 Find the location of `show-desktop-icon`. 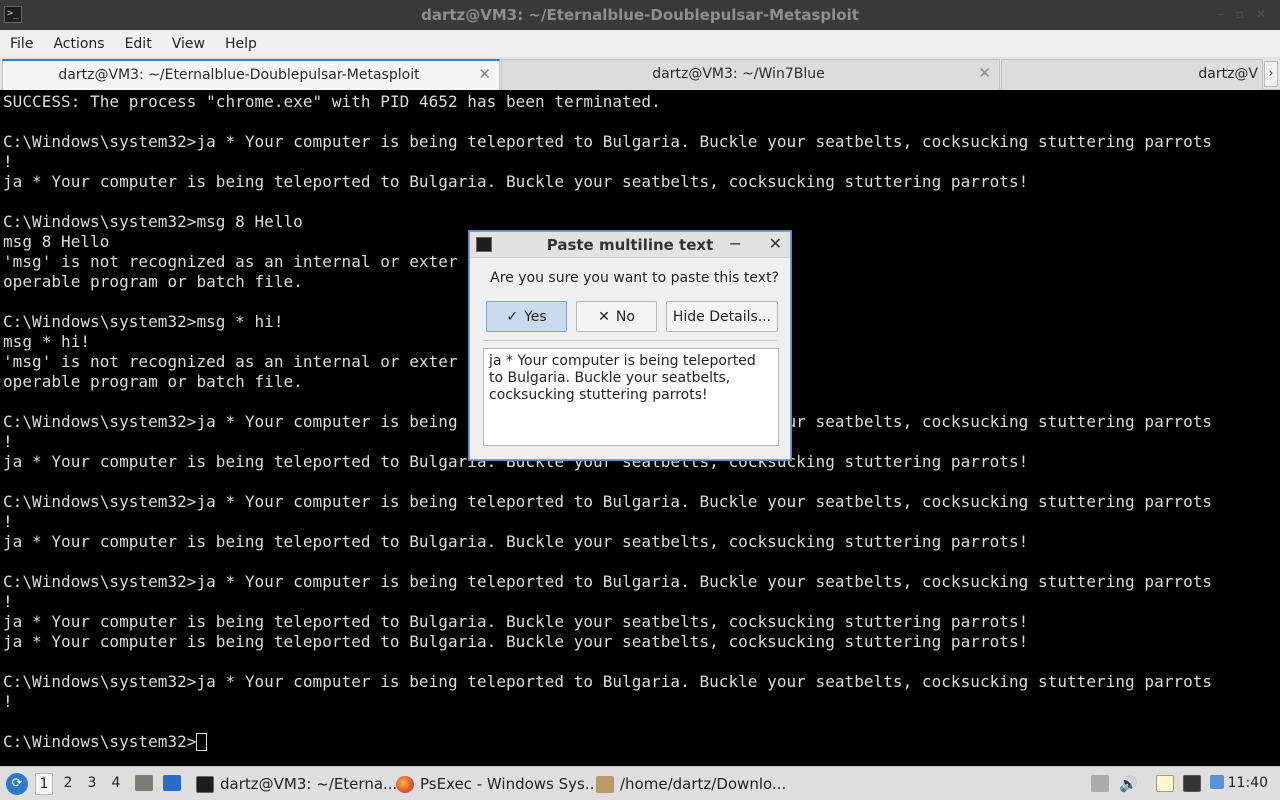

show-desktop-icon is located at coordinates (172, 783).